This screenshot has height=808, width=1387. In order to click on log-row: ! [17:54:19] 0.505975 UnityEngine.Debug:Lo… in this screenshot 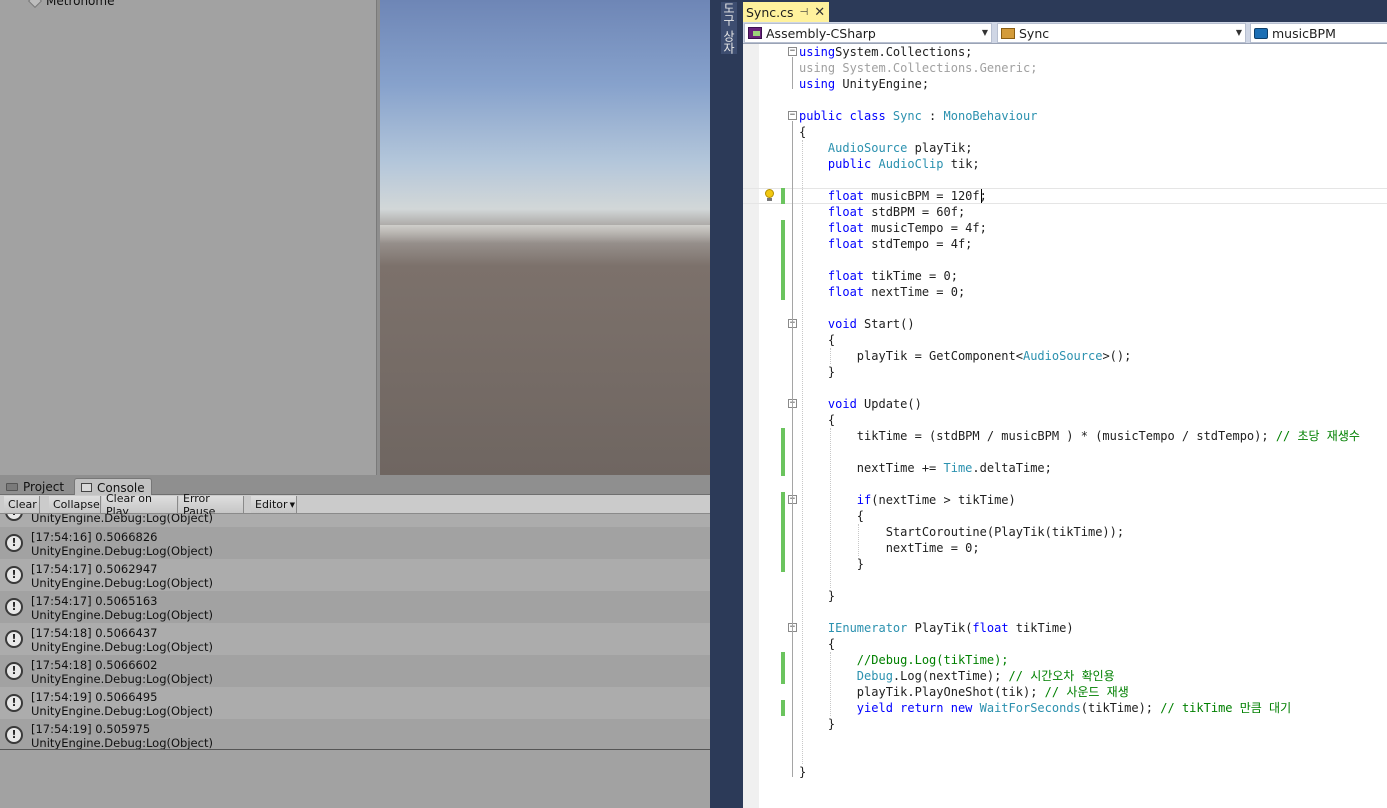, I will do `click(355, 734)`.